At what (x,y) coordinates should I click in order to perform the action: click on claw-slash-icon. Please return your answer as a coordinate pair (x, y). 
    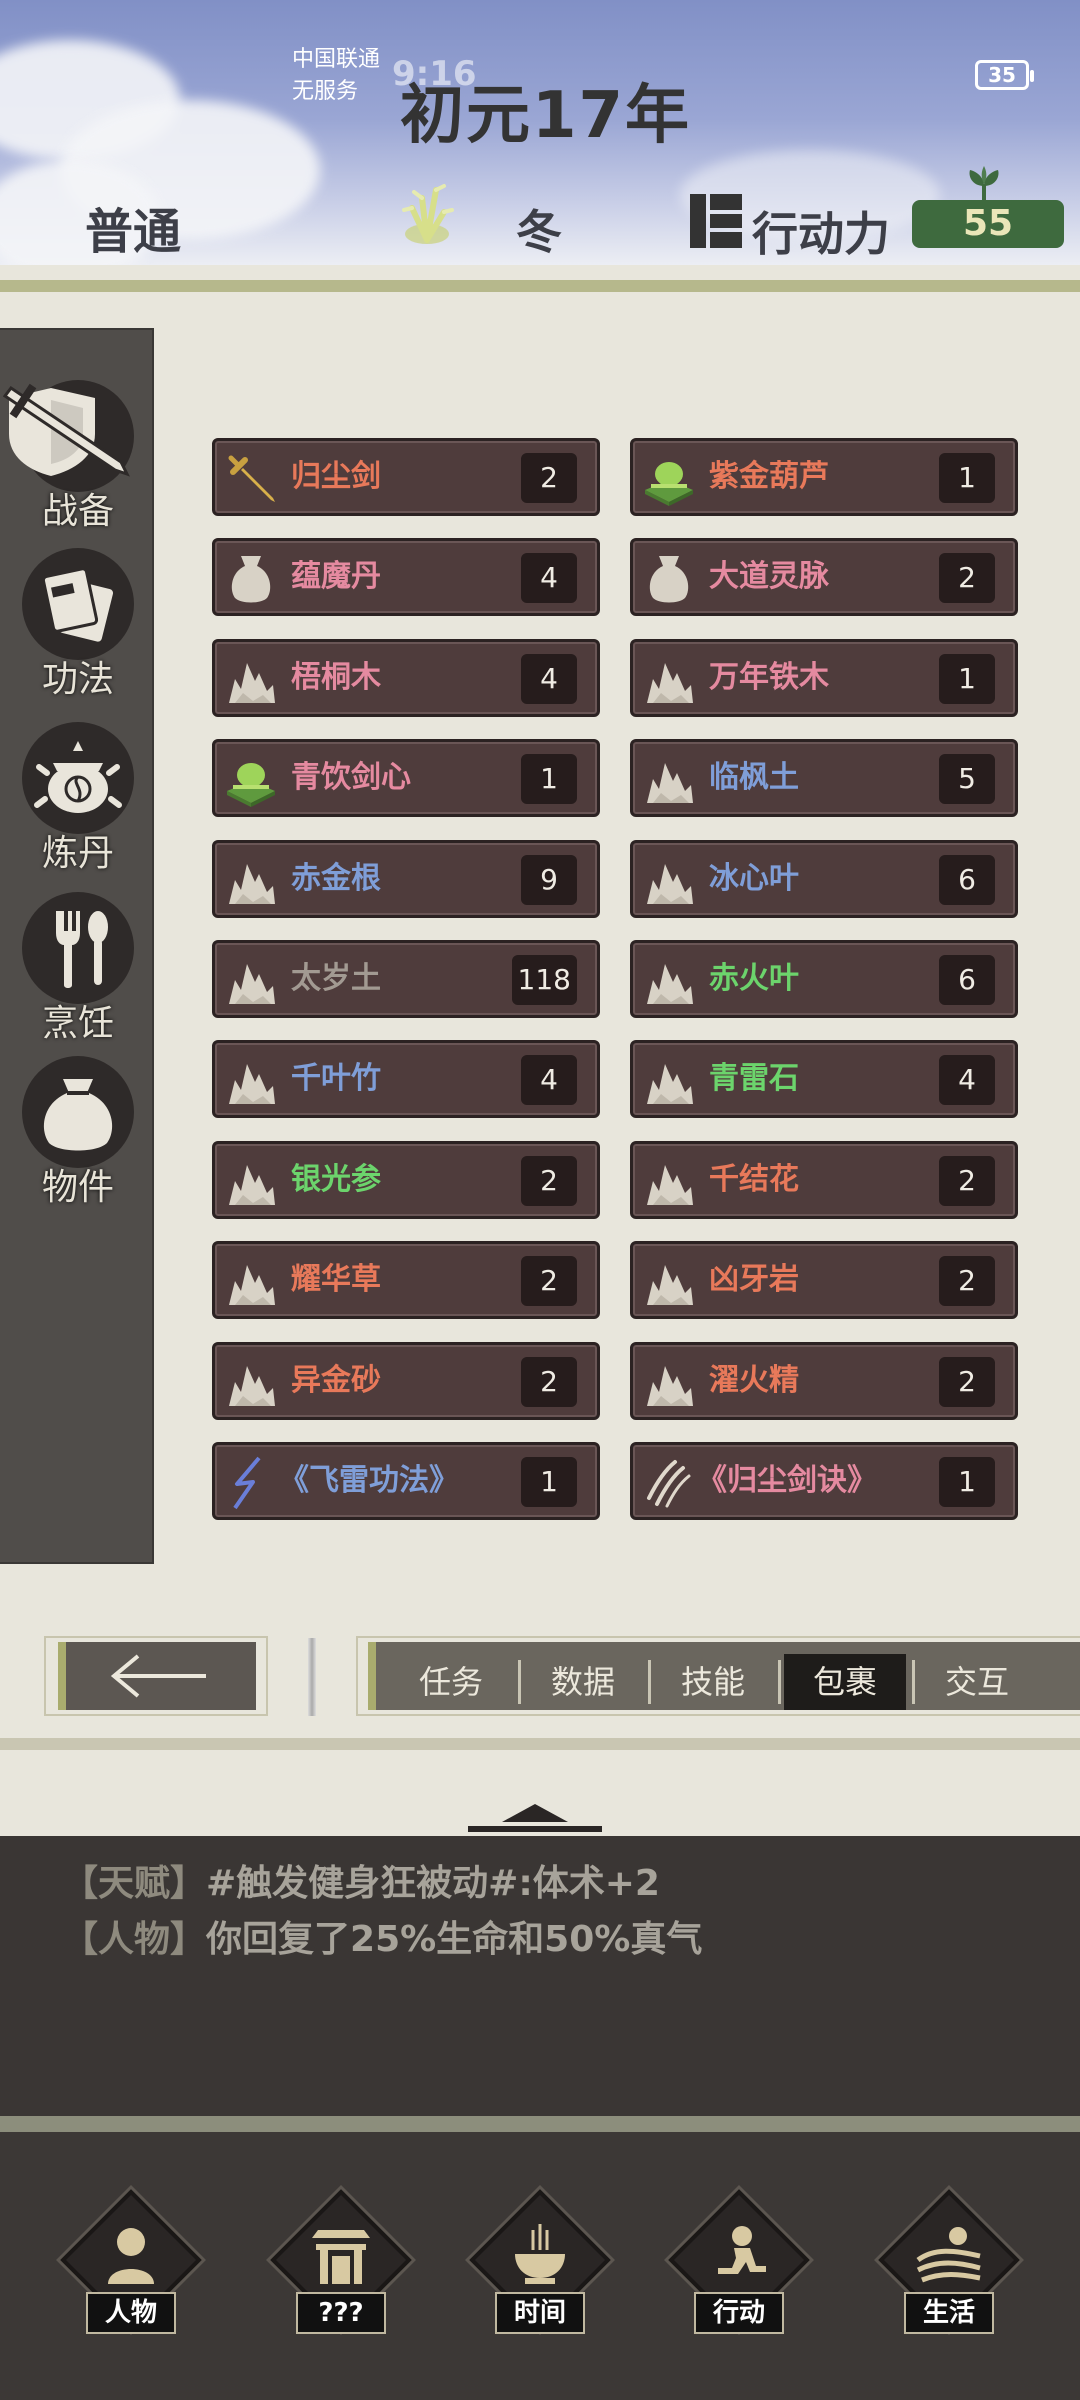
    Looking at the image, I should click on (669, 1482).